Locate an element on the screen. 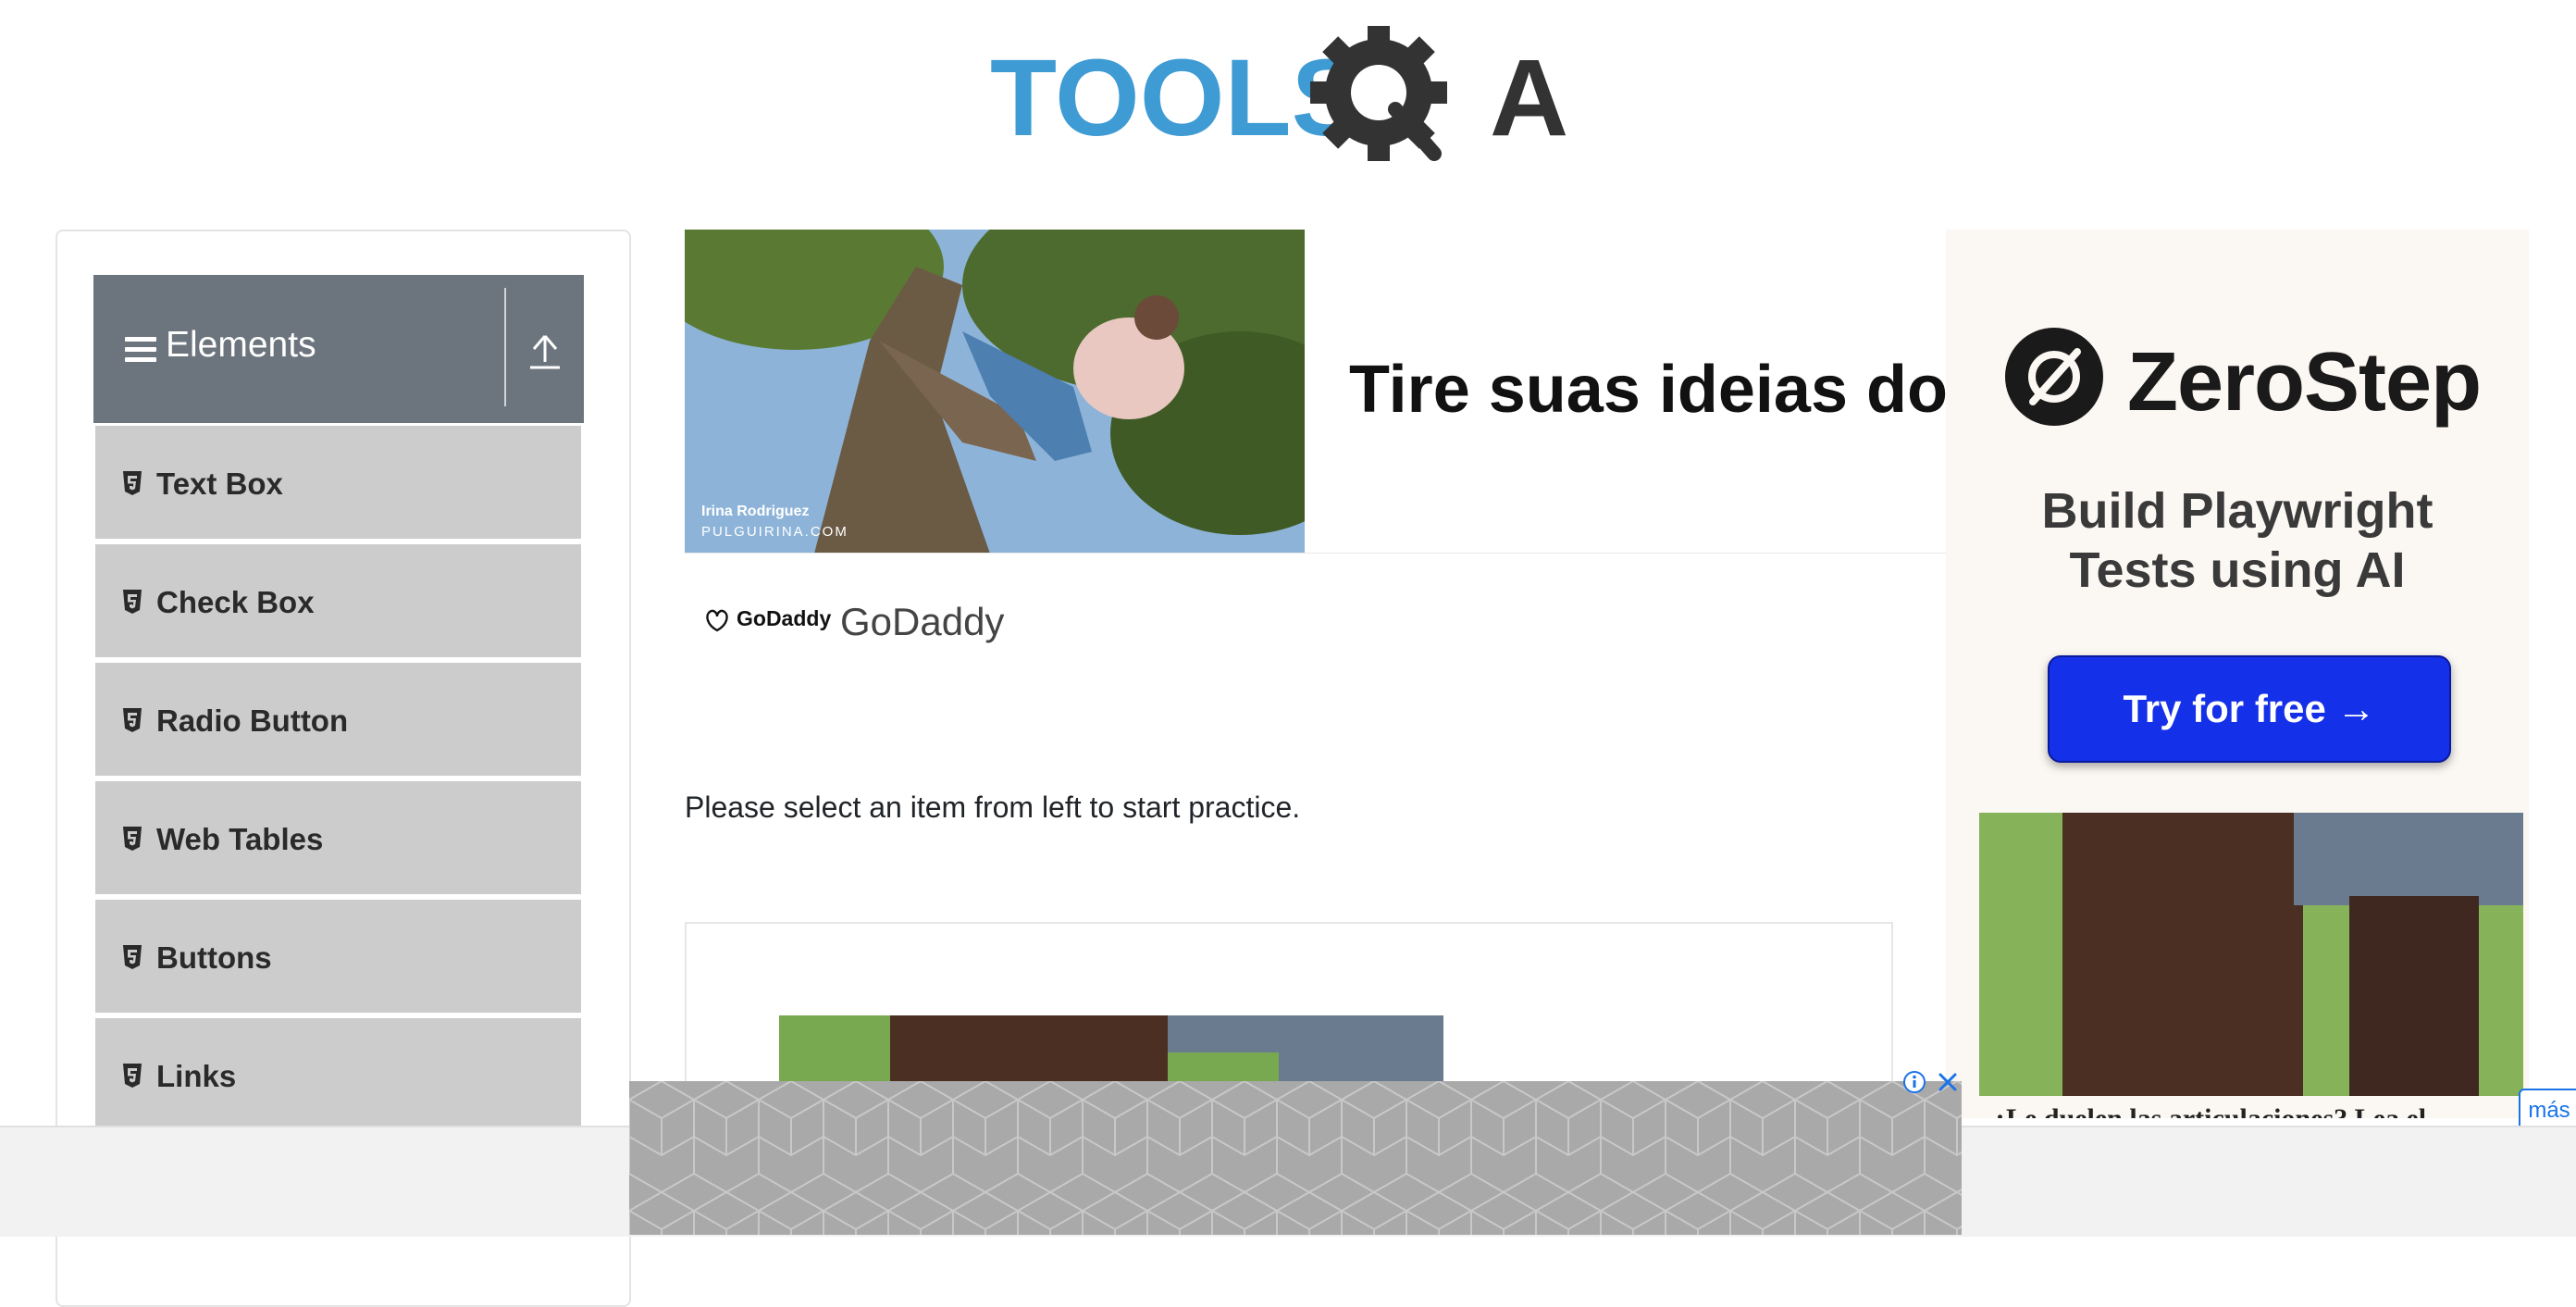 The height and width of the screenshot is (1307, 2576). sidebar-item-text-box: Text Box is located at coordinates (338, 485).